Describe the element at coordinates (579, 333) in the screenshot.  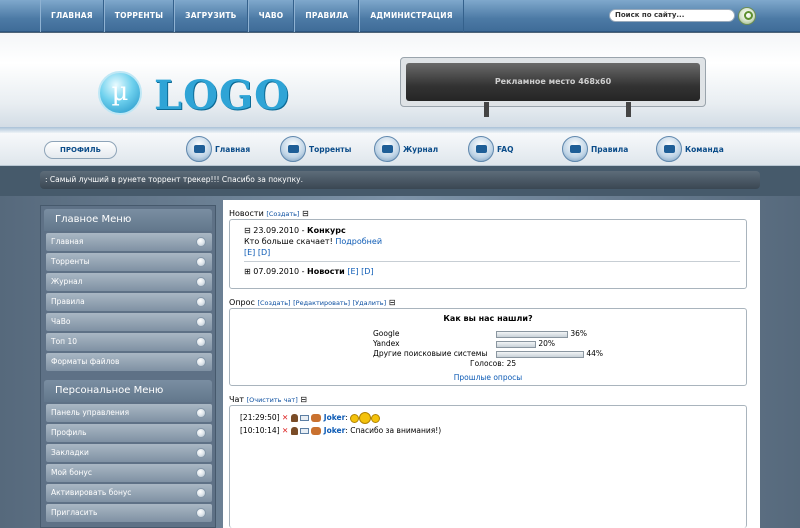
I see `poll-percent: 36%` at that location.